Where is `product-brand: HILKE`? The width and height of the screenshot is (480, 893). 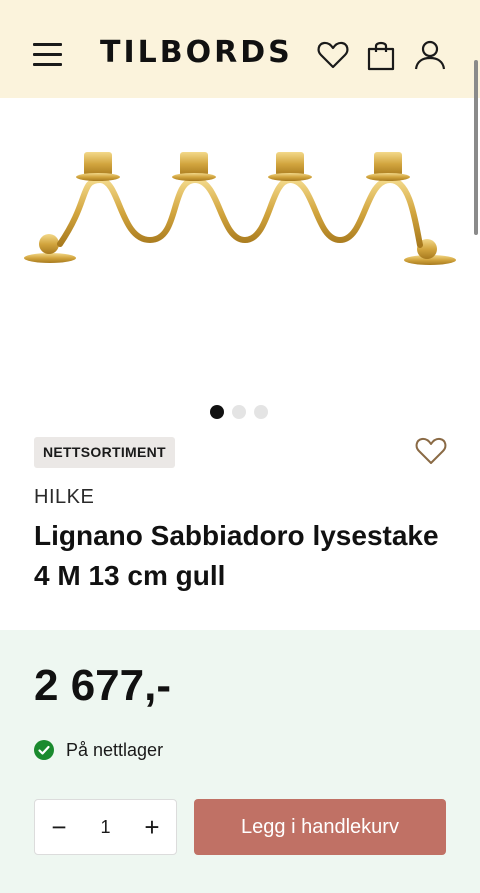
product-brand: HILKE is located at coordinates (64, 497).